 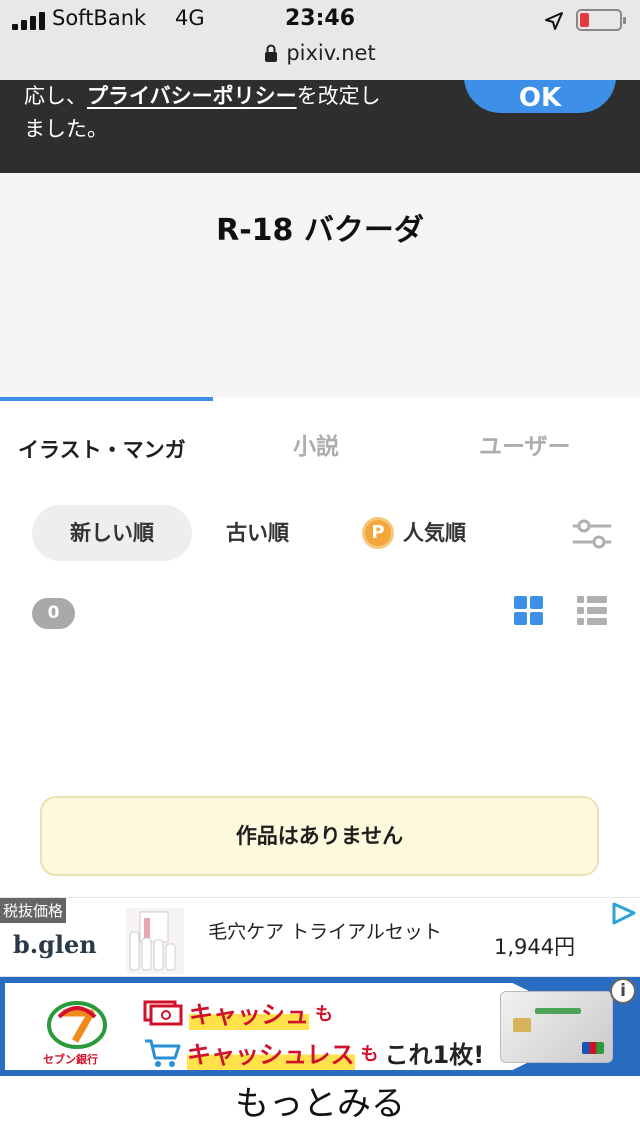 I want to click on ad-choices-icon, so click(x=622, y=914).